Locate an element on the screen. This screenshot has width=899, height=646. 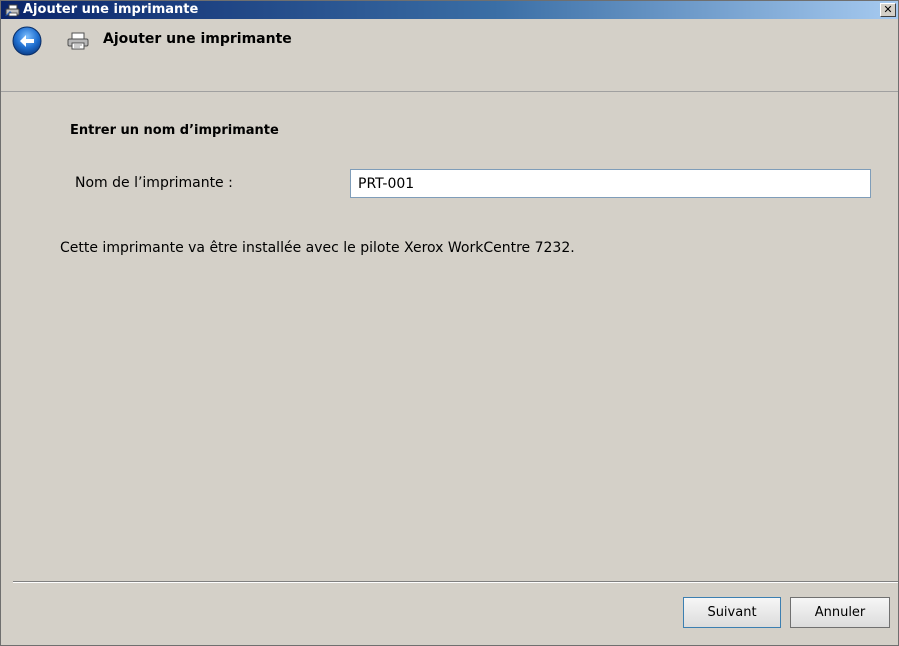
cancel-button: Annuler is located at coordinates (840, 612).